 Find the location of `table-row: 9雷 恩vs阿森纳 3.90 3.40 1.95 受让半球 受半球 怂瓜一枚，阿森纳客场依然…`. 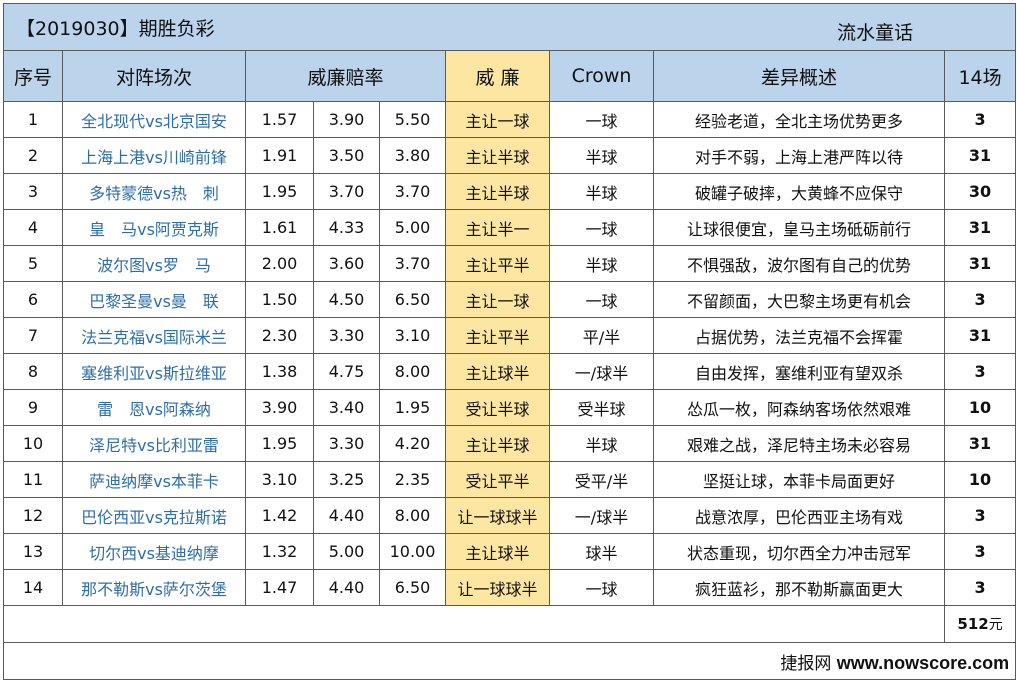

table-row: 9雷 恩vs阿森纳 3.90 3.40 1.95 受让半球 受半球 怂瓜一枚，阿森纳客场依然… is located at coordinates (510, 407).